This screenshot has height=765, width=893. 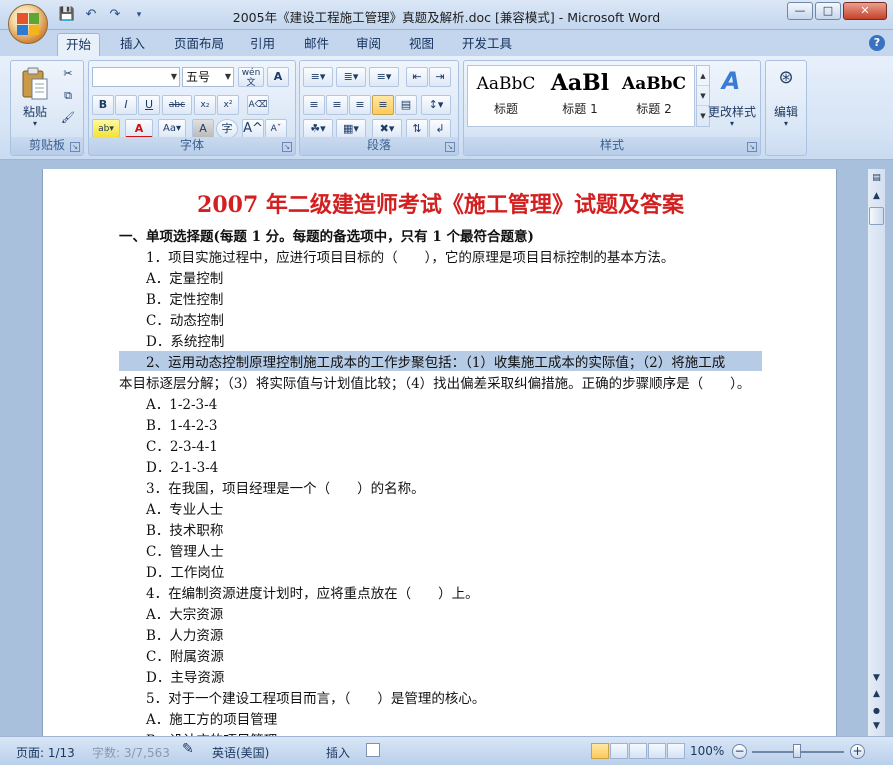 I want to click on vertical-scrollbar: ▤ ▲ ▼ ▲ ● ▼, so click(x=876, y=452).